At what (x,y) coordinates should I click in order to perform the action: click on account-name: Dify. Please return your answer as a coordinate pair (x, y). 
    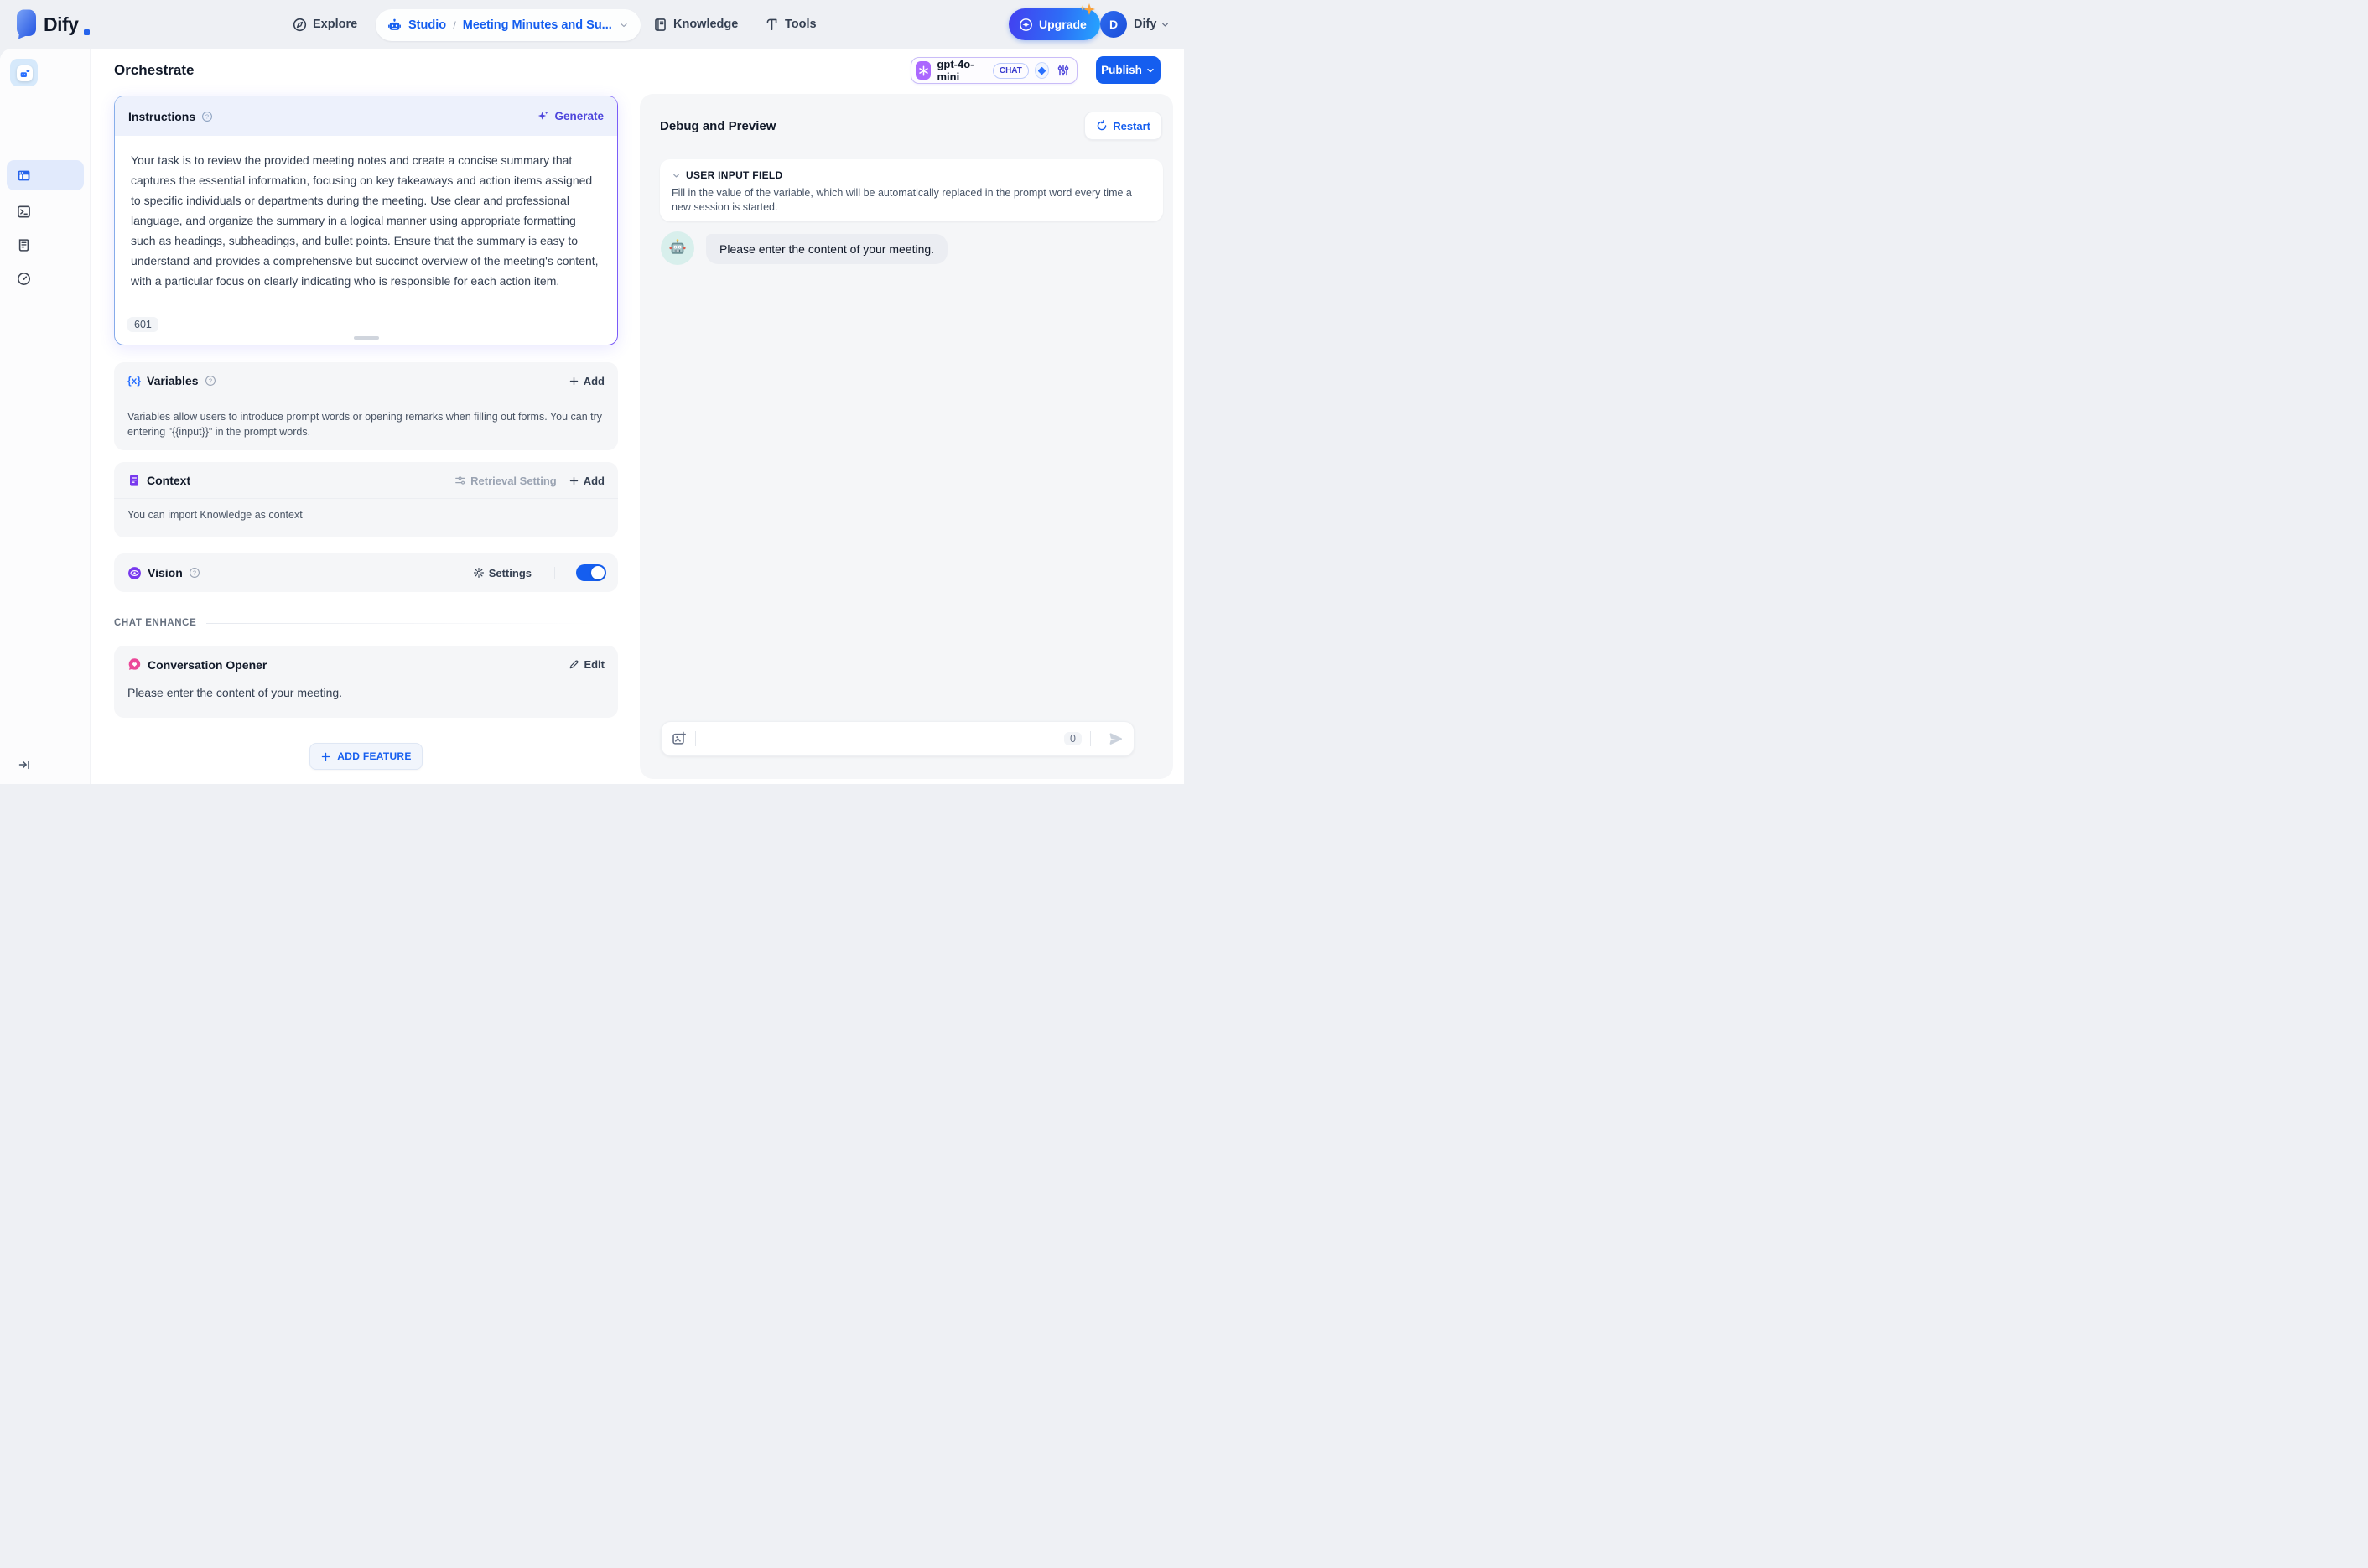
    Looking at the image, I should click on (1145, 24).